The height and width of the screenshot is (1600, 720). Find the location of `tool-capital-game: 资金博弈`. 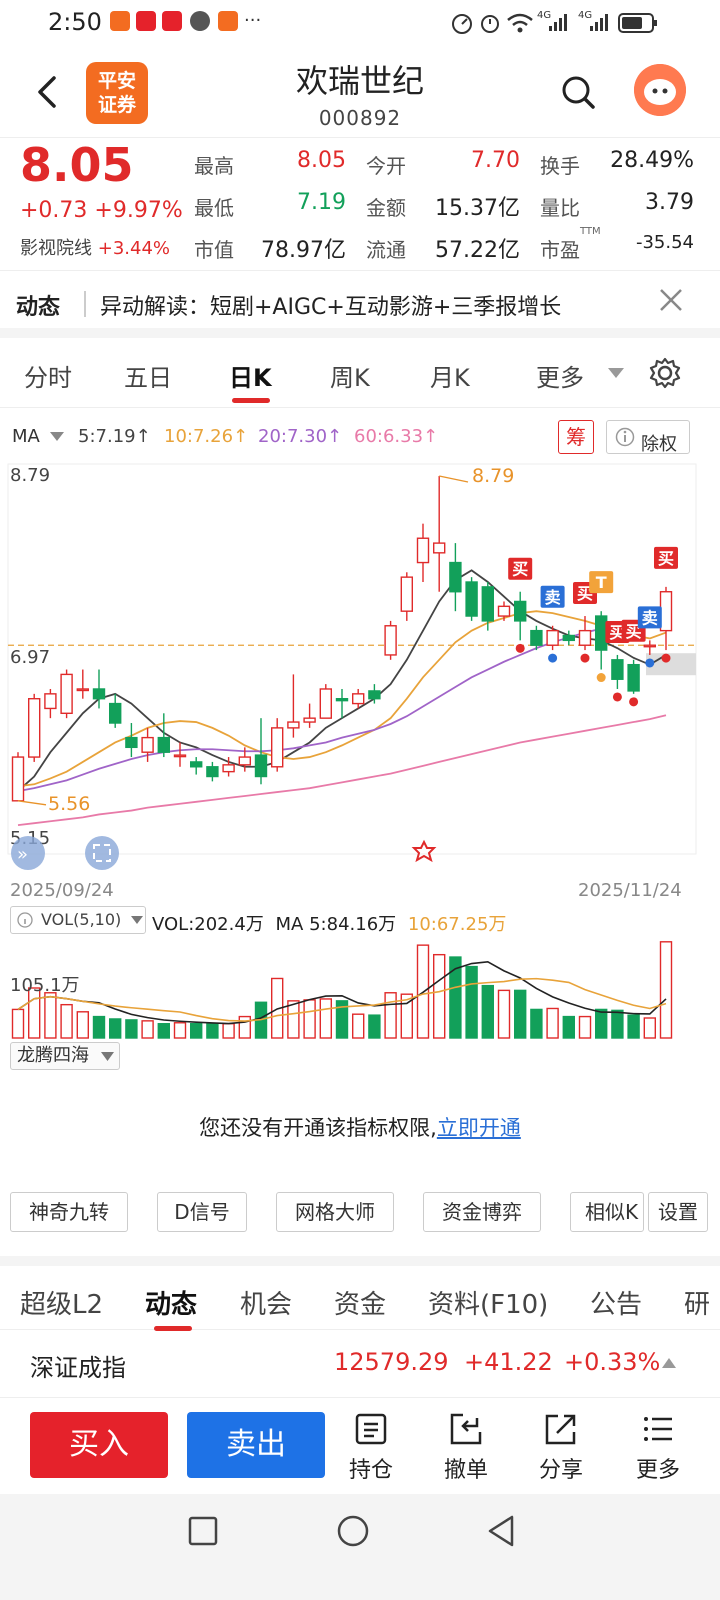

tool-capital-game: 资金博弈 is located at coordinates (482, 1212).